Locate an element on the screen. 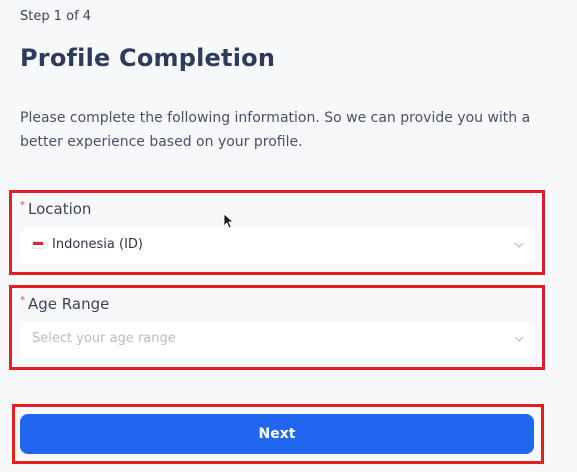  location-selected-value: Indonesia (ID) is located at coordinates (97, 244).